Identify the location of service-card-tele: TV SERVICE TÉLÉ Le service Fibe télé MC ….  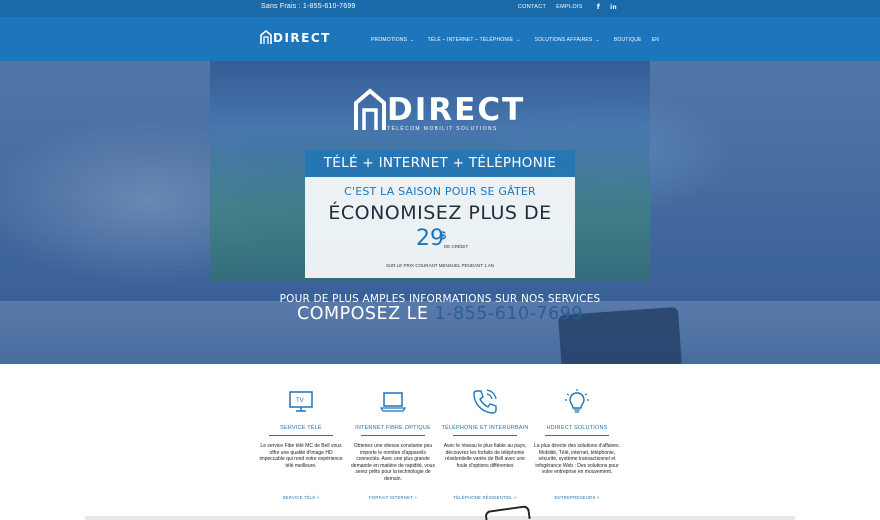
(301, 444).